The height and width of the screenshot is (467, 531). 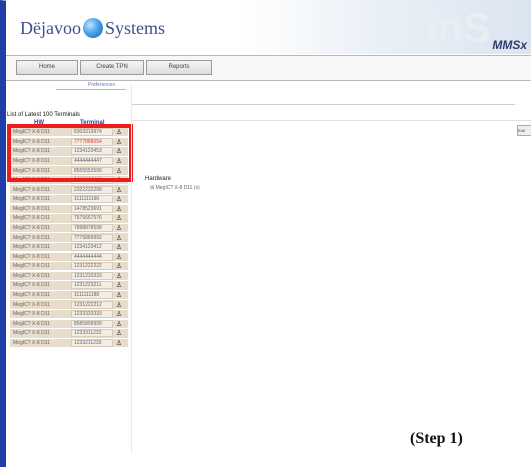 What do you see at coordinates (134, 28) in the screenshot?
I see `logo-text-right: Systems` at bounding box center [134, 28].